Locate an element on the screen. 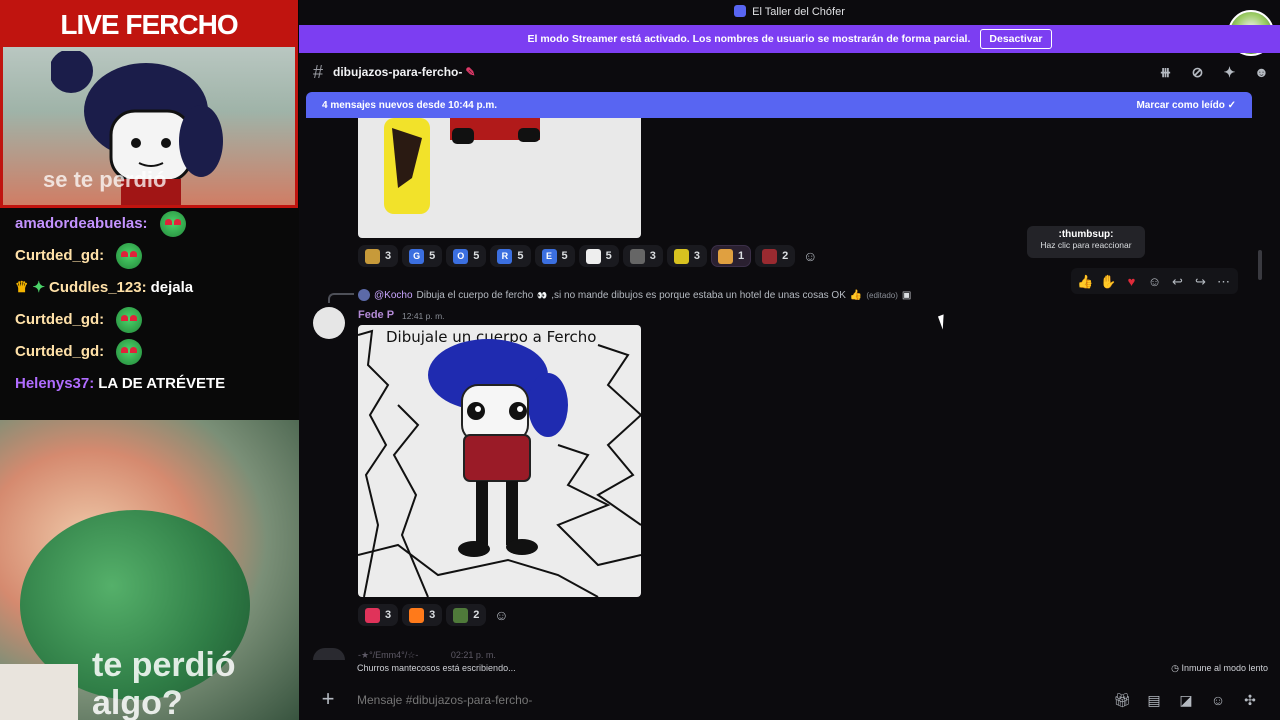 The image size is (1280, 720). reaction-button: R5 is located at coordinates (510, 256).